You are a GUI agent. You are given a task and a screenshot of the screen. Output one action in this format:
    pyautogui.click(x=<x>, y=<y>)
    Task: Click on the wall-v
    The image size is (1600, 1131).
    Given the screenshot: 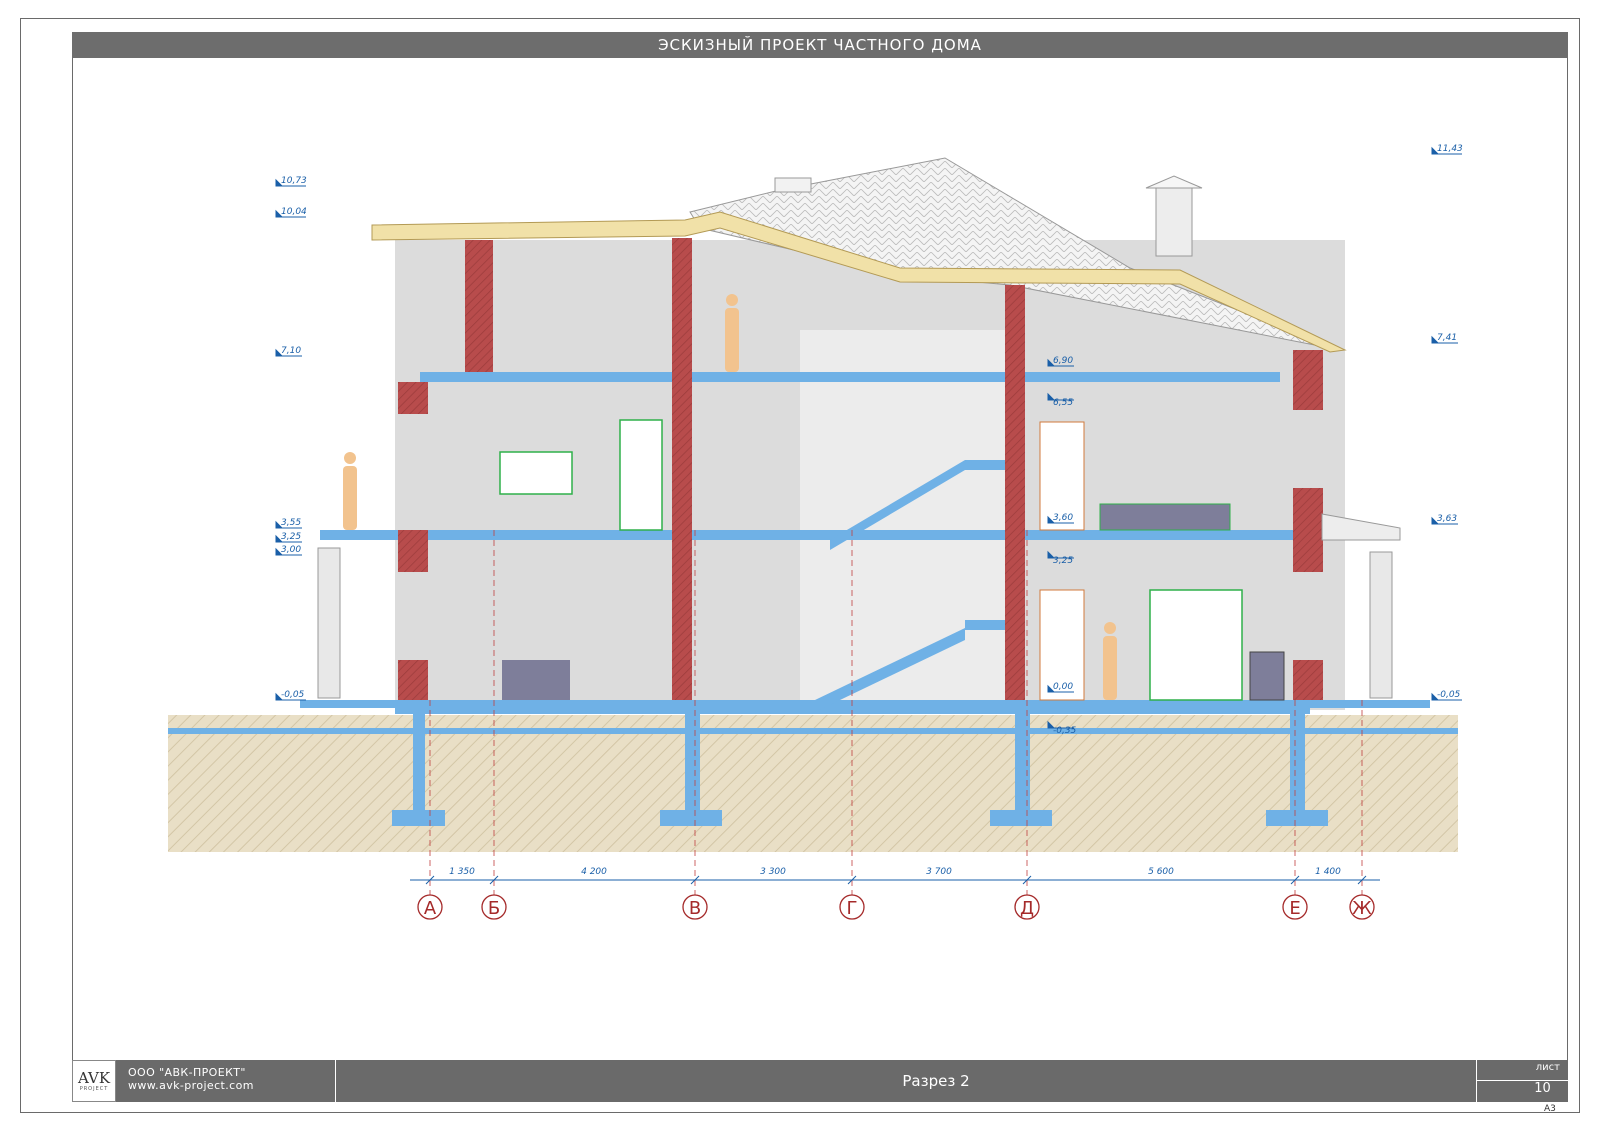 What is the action you would take?
    pyautogui.click(x=682, y=469)
    